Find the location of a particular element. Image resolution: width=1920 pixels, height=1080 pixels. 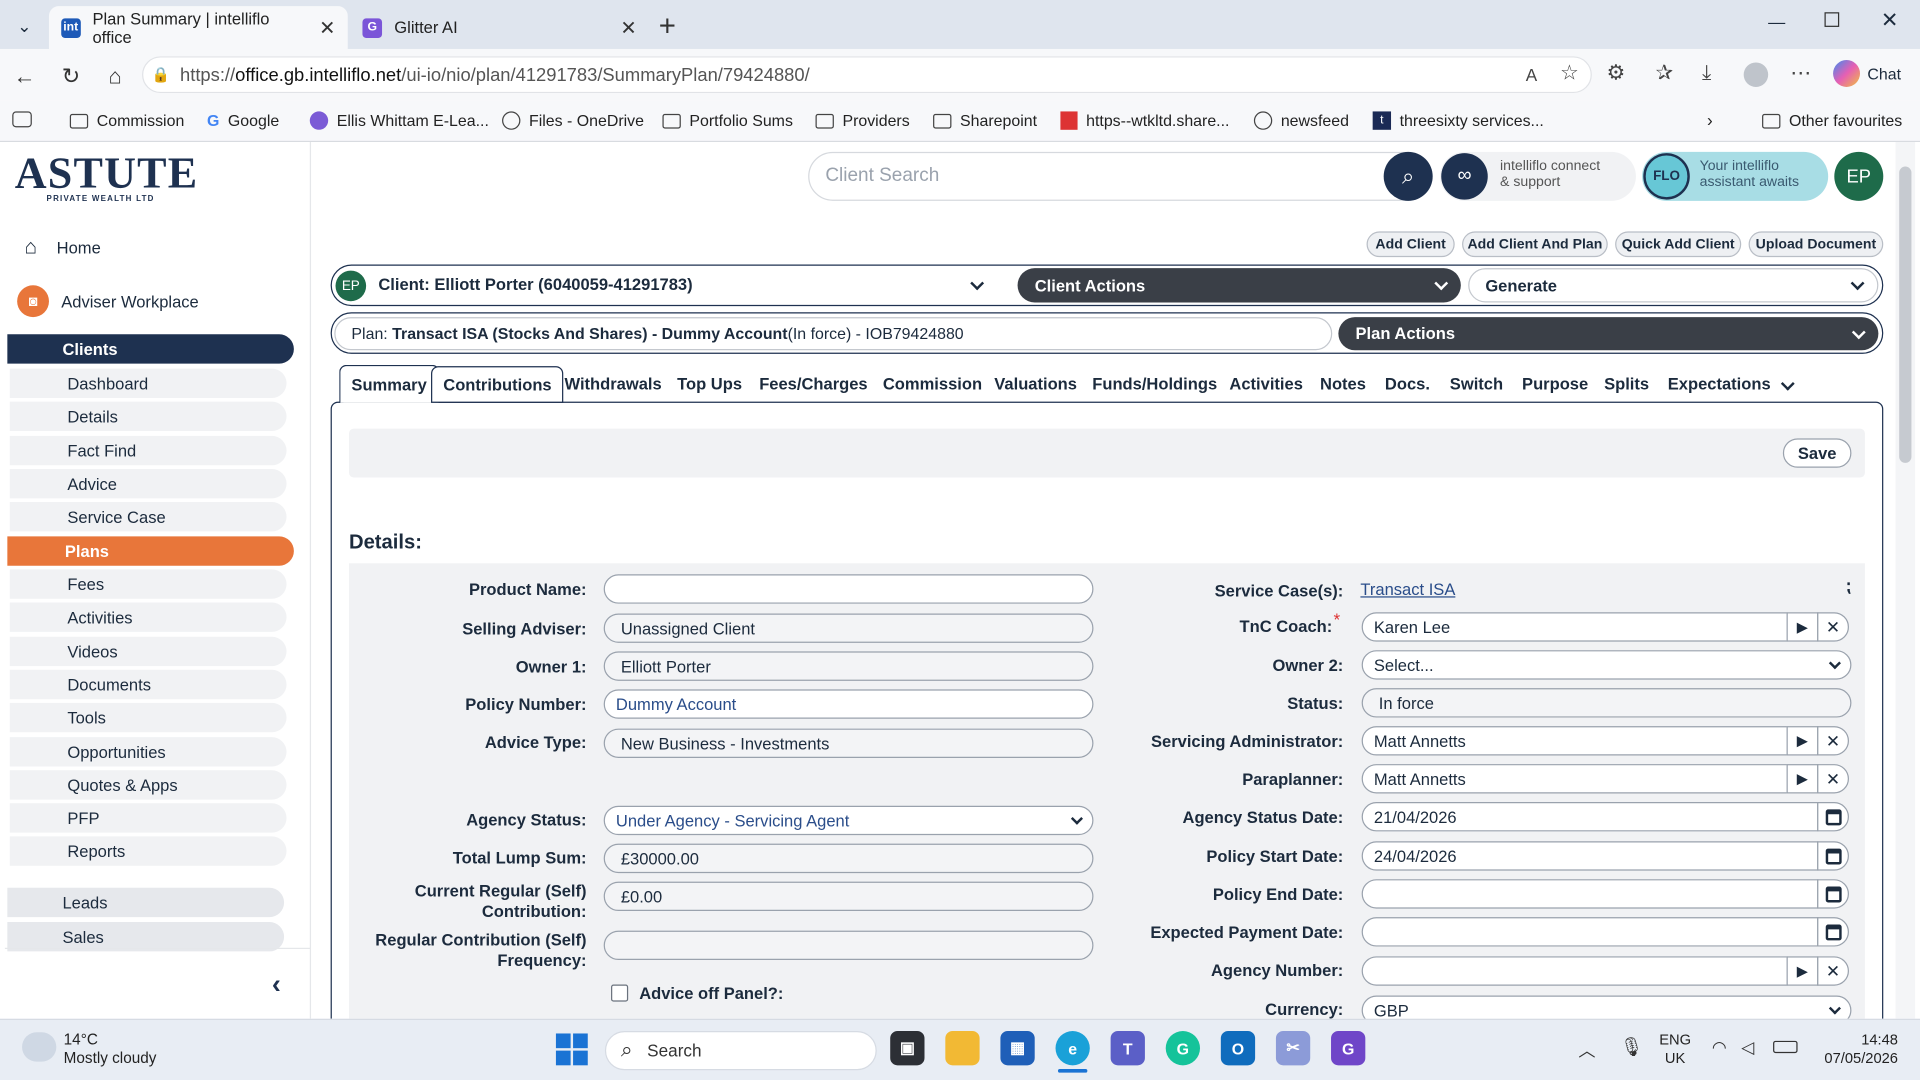

fav-portfolio-sums: Portfolio Sums is located at coordinates (727, 120).